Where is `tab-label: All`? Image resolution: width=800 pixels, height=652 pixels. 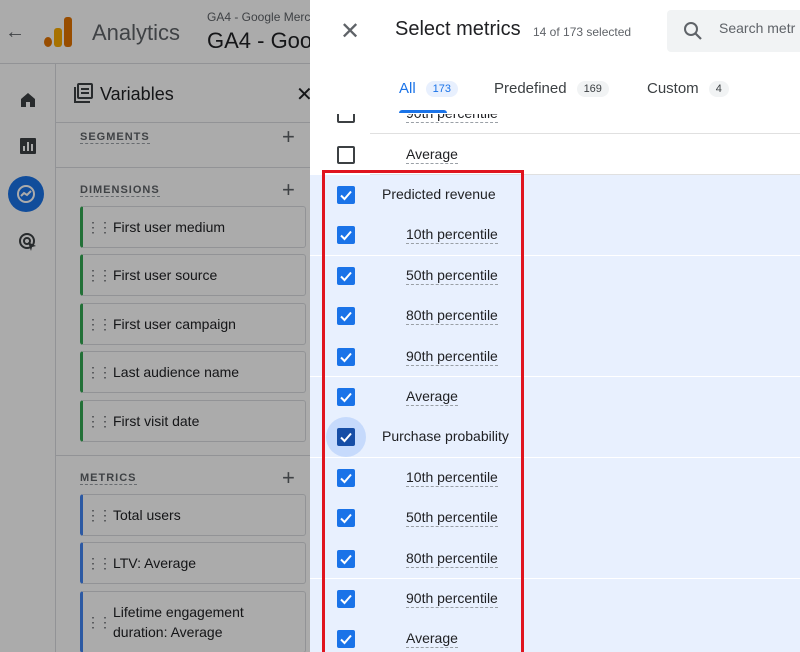
tab-label: All is located at coordinates (407, 88).